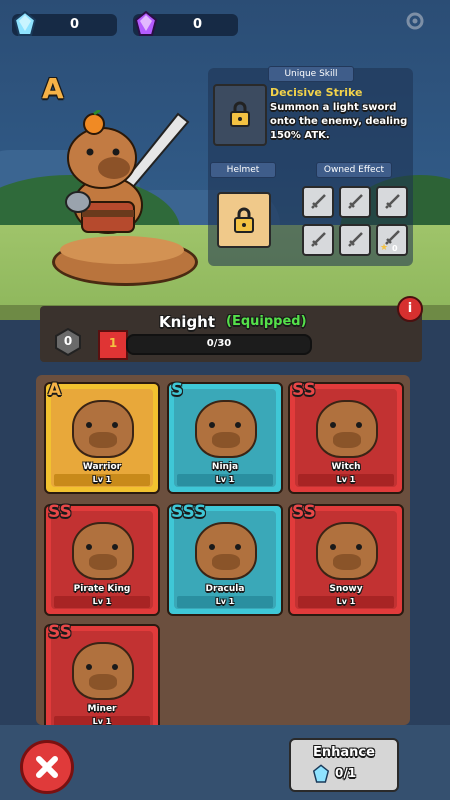 The height and width of the screenshot is (800, 450). Describe the element at coordinates (225, 467) in the screenshot. I see `card-name: Ninja` at that location.